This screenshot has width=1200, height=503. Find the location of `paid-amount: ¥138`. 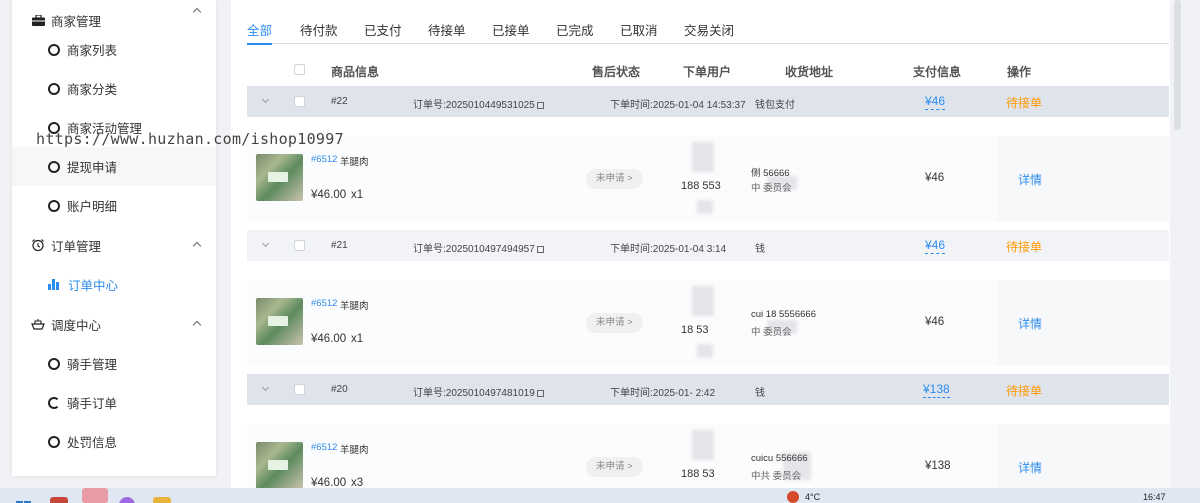

paid-amount: ¥138 is located at coordinates (938, 466).